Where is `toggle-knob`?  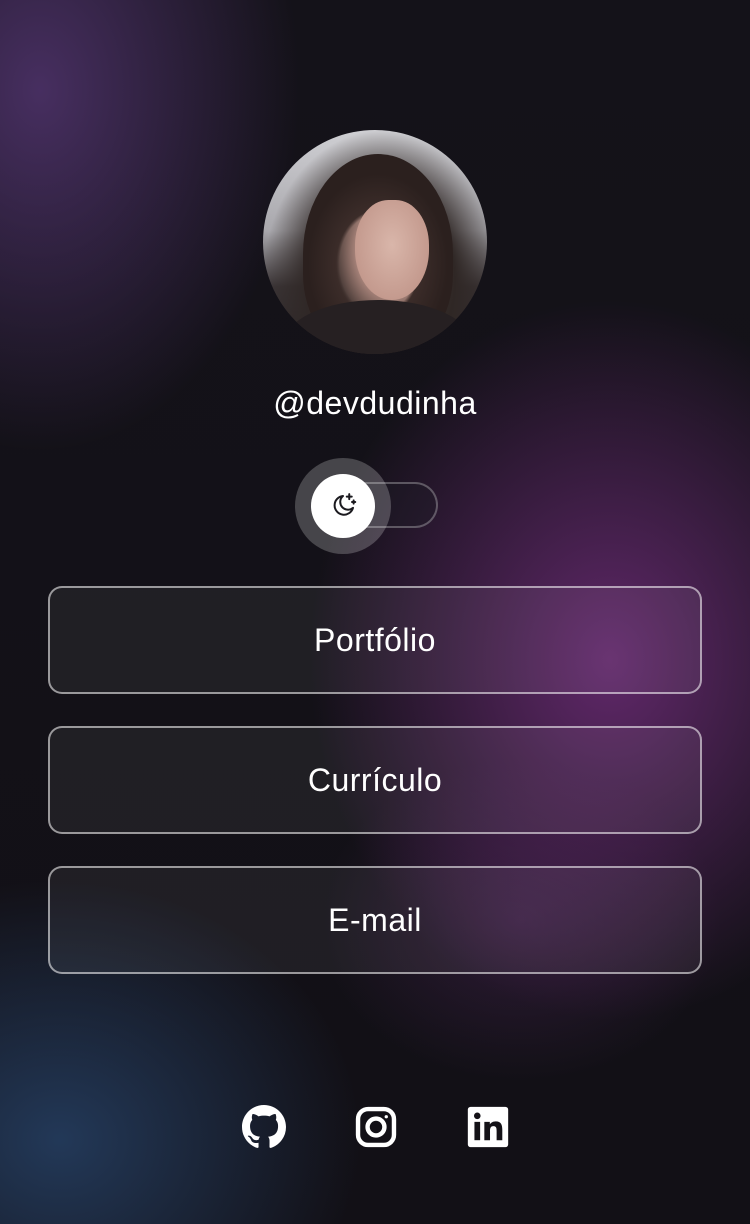 toggle-knob is located at coordinates (343, 506).